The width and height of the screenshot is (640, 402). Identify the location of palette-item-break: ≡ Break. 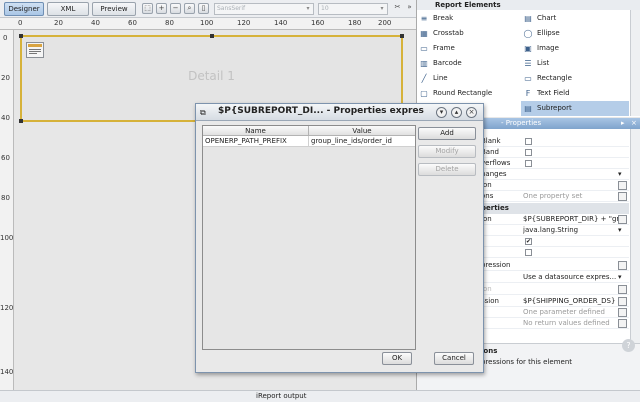
(469, 18).